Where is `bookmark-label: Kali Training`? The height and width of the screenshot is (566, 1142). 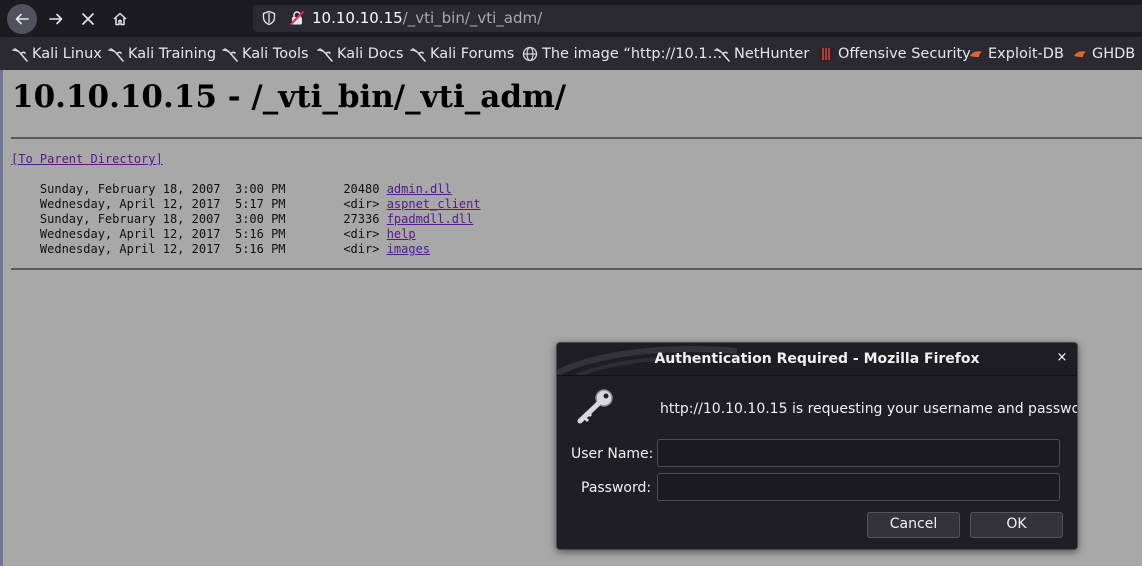 bookmark-label: Kali Training is located at coordinates (172, 54).